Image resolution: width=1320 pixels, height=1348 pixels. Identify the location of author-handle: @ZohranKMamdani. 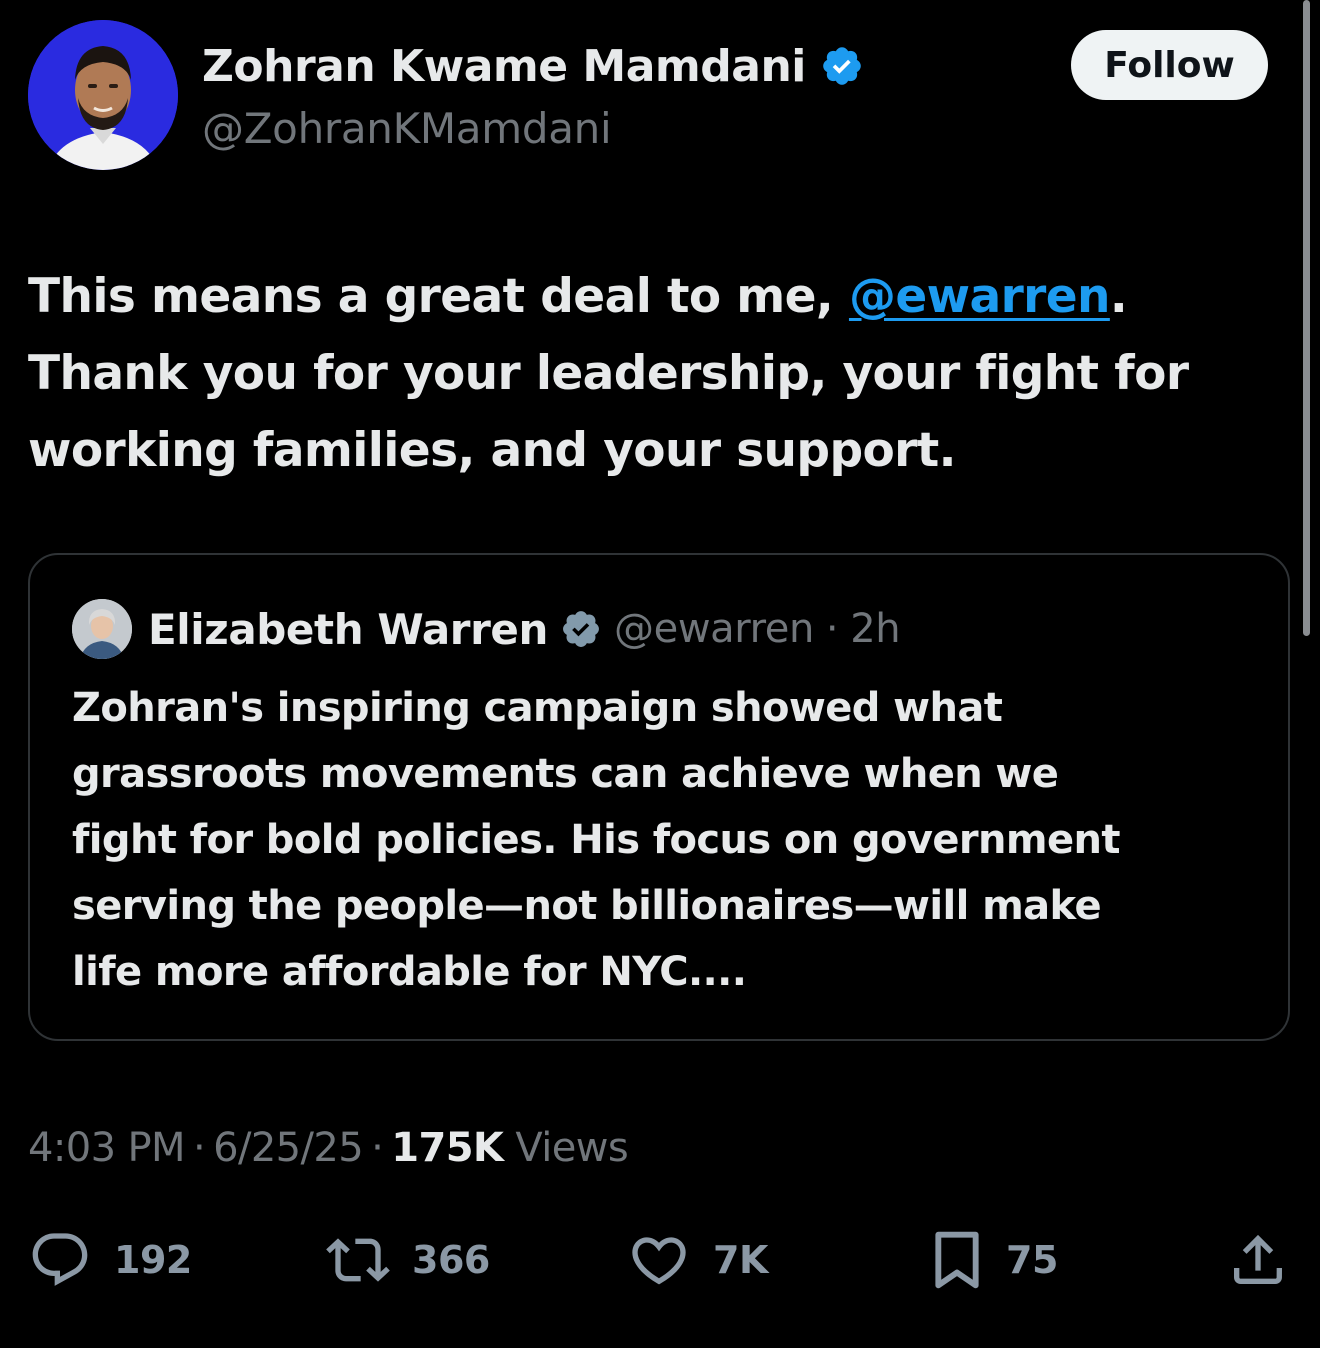
(407, 128).